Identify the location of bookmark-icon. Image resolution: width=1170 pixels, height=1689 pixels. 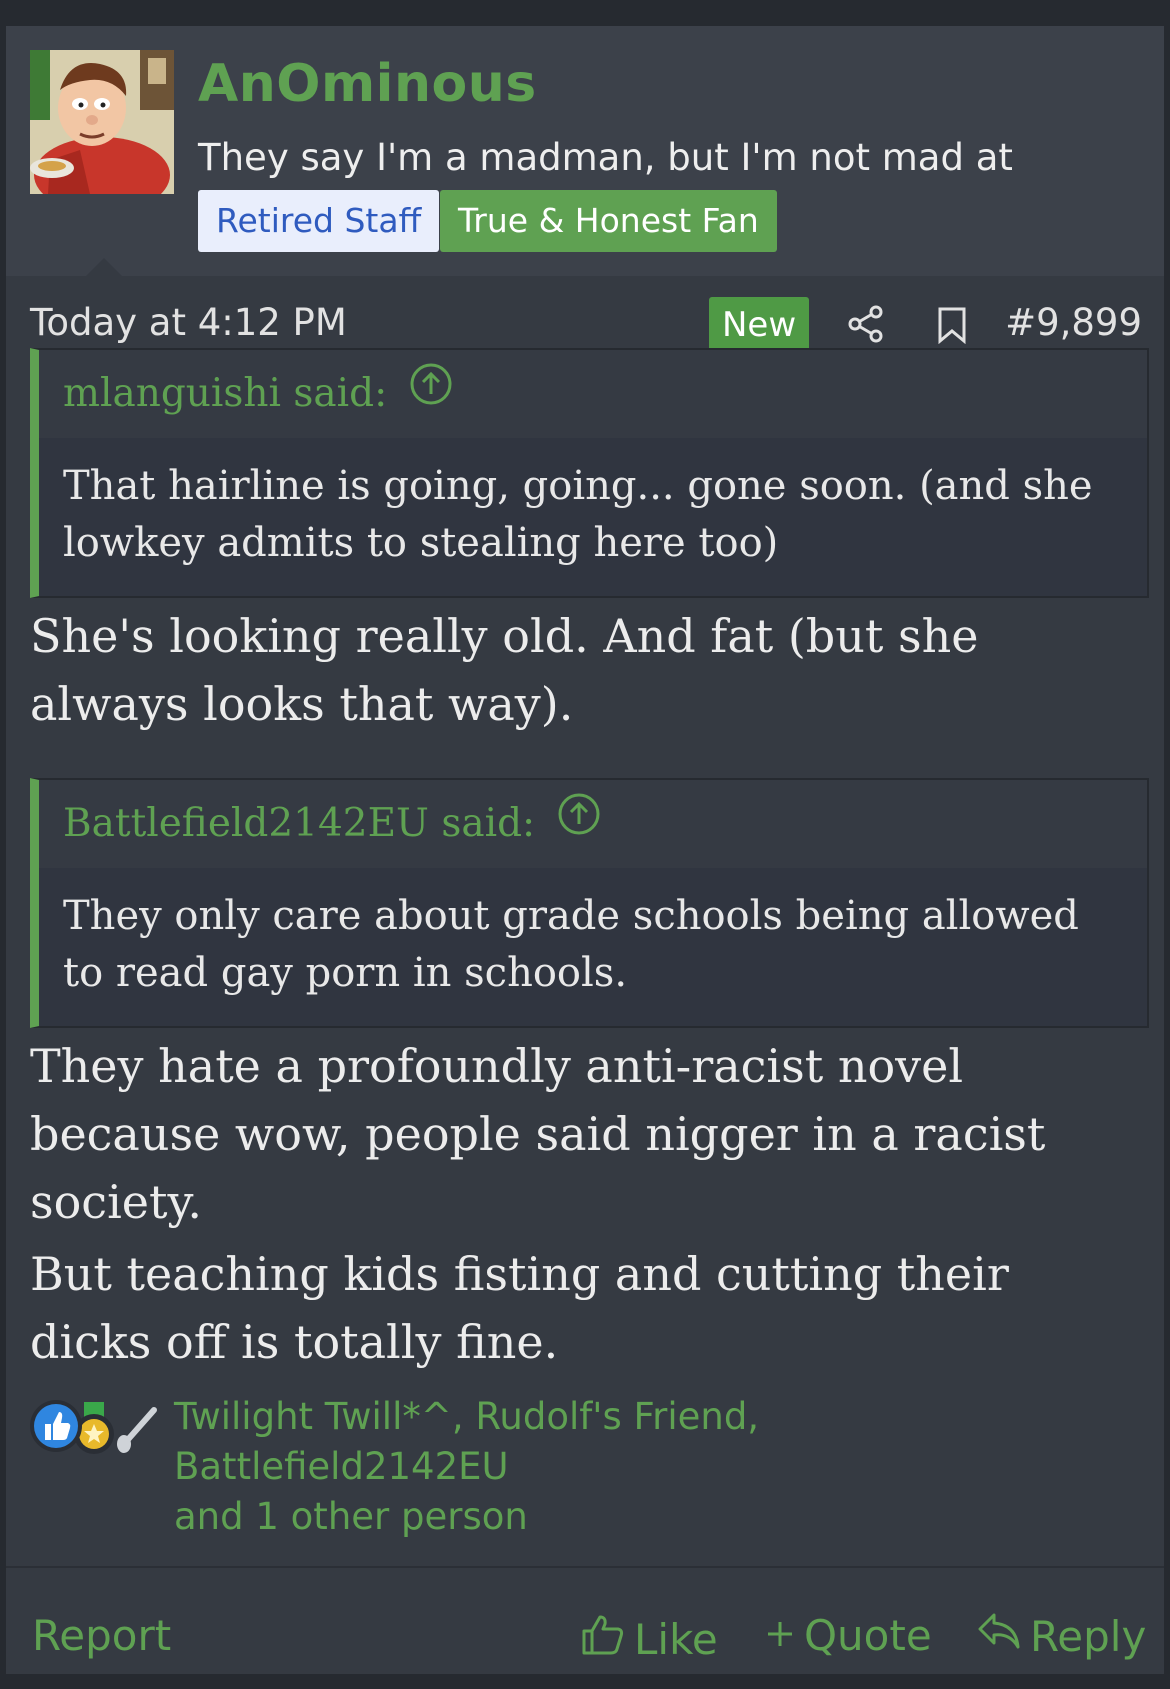
(952, 327).